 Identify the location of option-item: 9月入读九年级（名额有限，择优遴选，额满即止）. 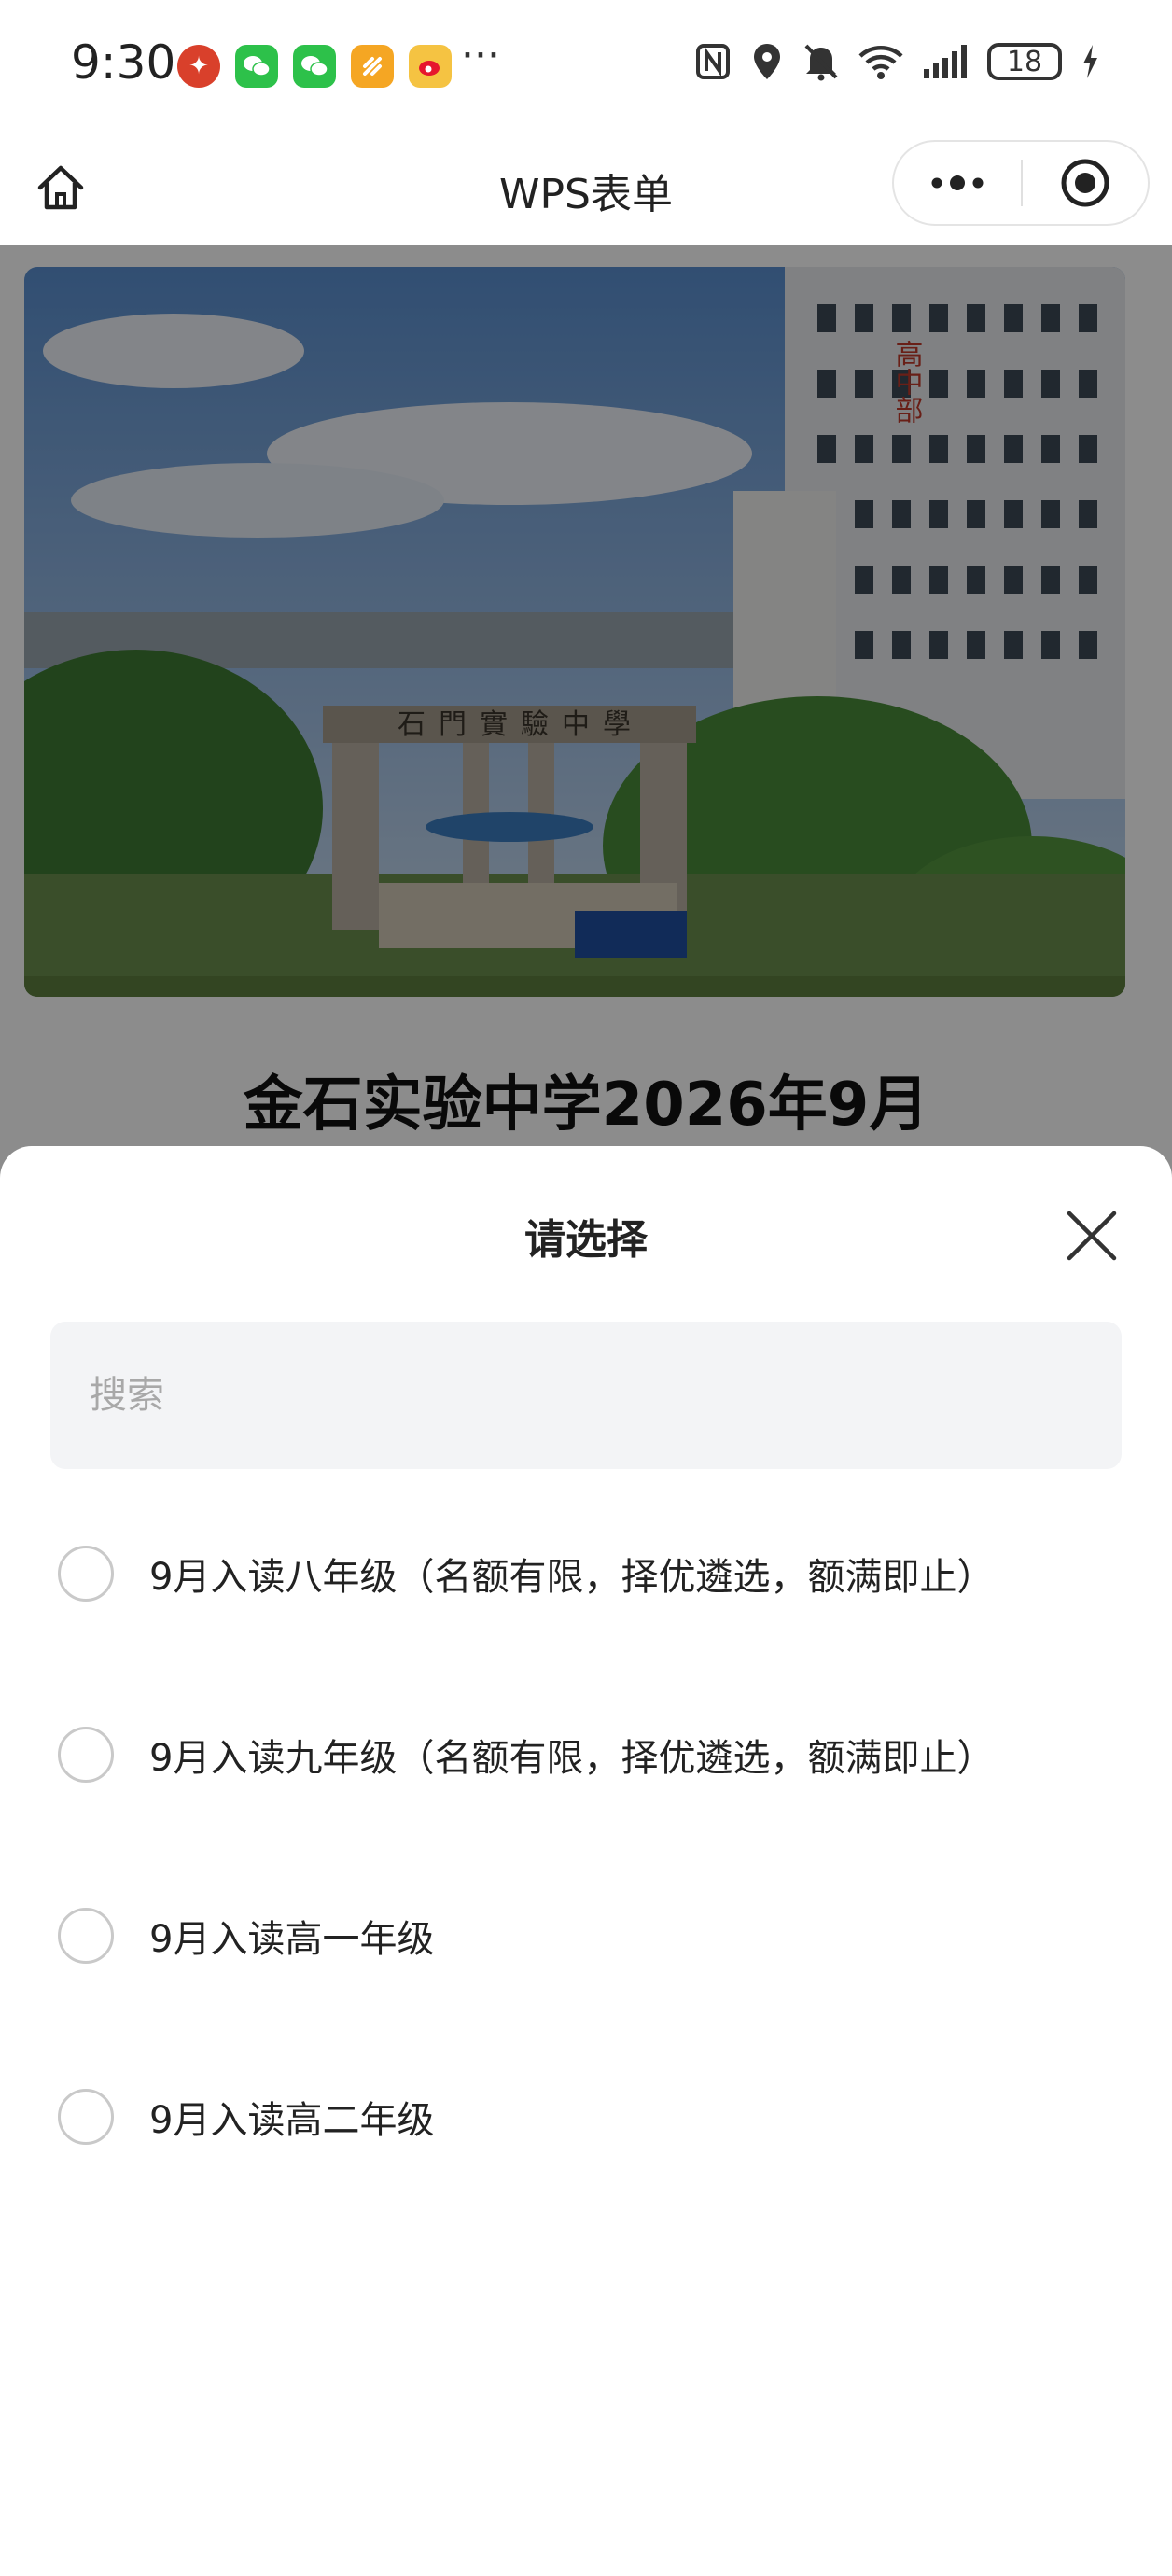
(590, 1754).